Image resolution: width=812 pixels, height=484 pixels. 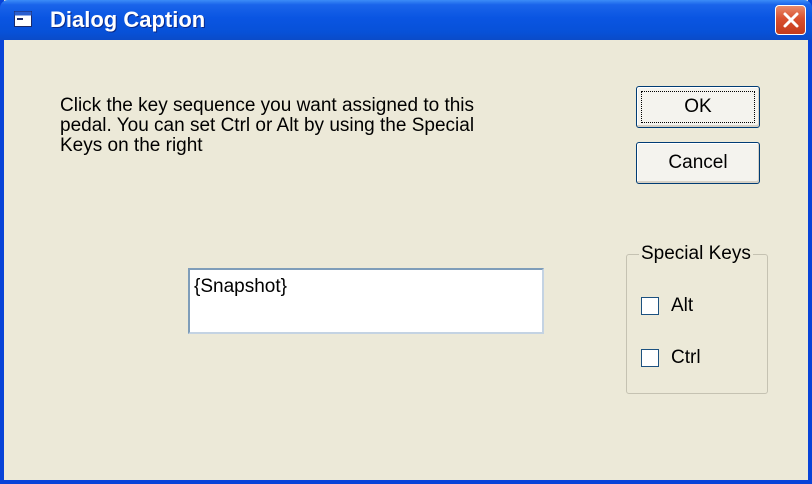 I want to click on cancel-button: Cancel, so click(x=698, y=163).